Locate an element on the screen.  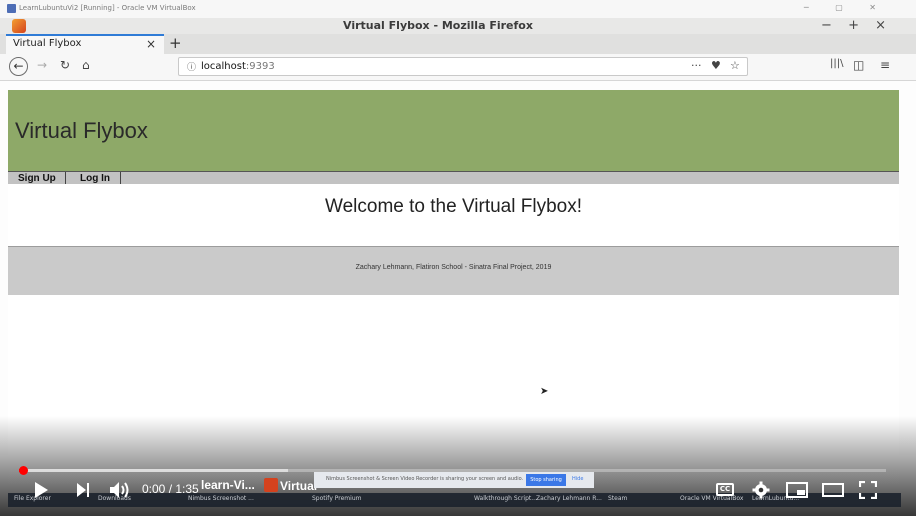
progress-bar is located at coordinates (452, 470).